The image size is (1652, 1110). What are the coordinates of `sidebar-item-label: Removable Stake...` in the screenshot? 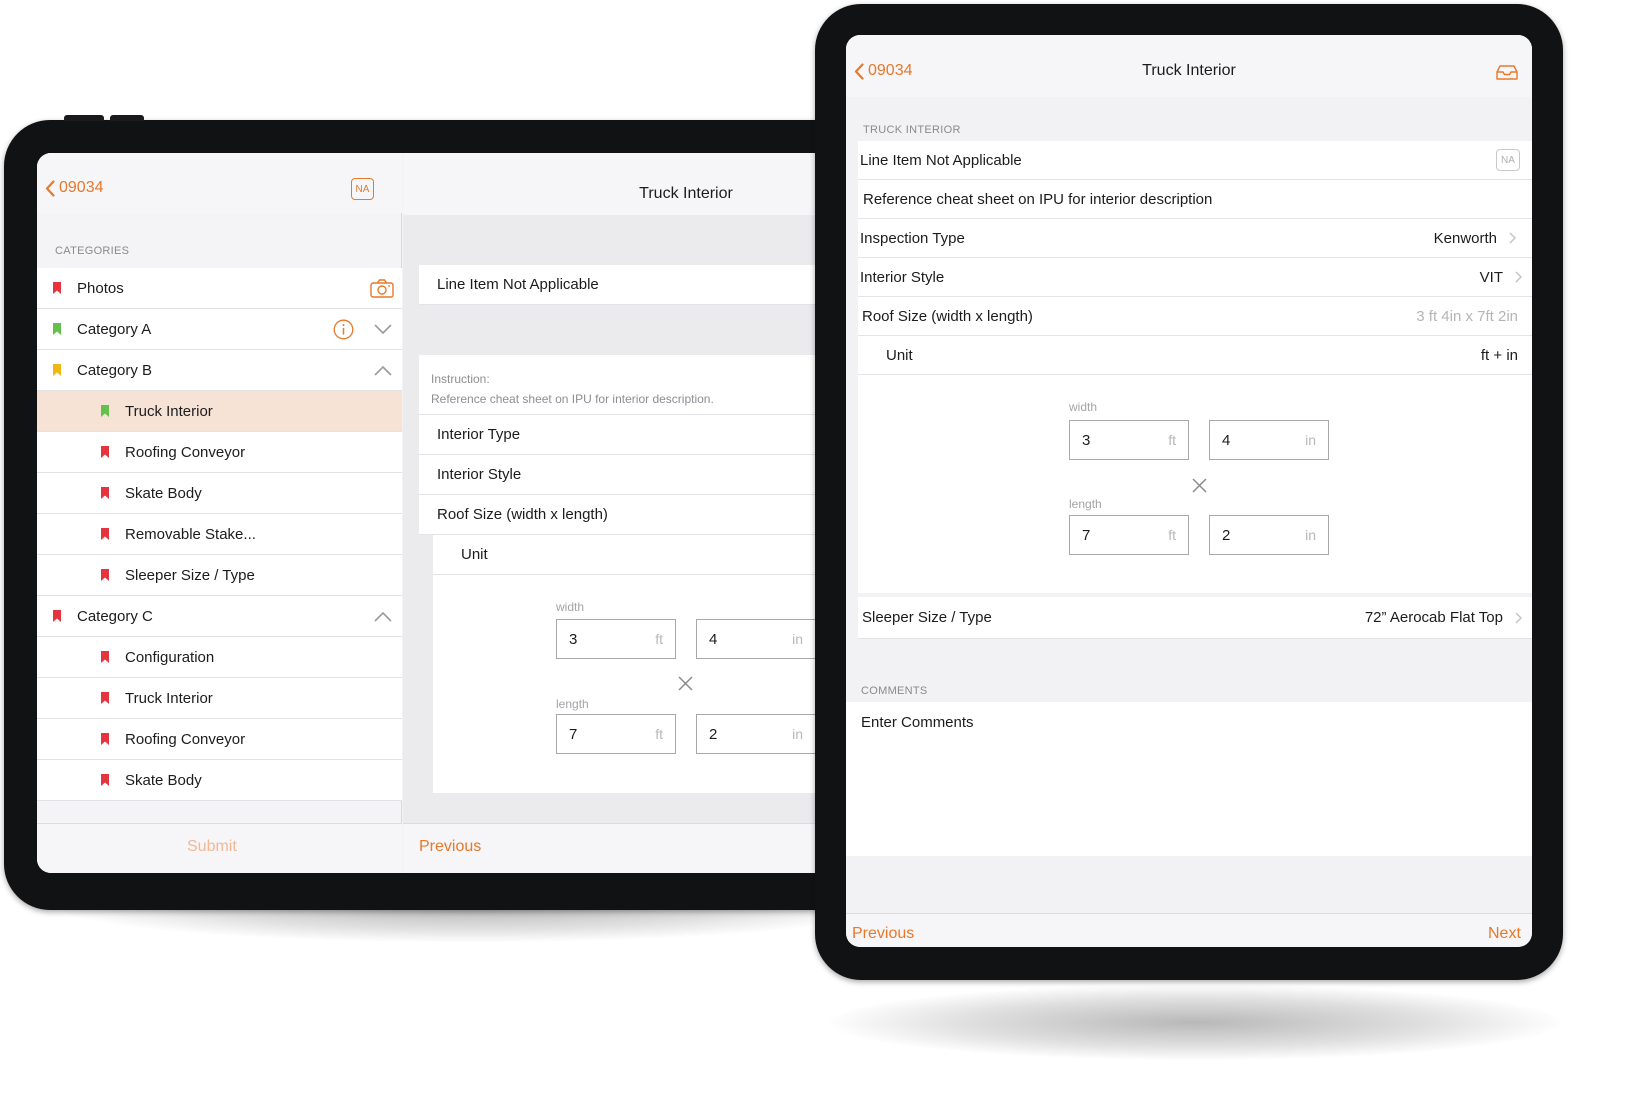 It's located at (190, 534).